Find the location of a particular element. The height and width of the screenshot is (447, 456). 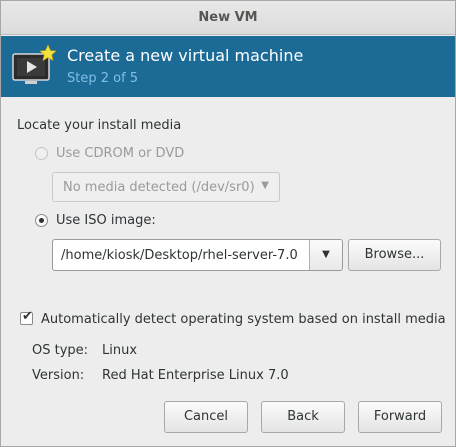

iso-path-combo: /home/kiosk/Desktop/rhel-server-7.0 ▼ is located at coordinates (197, 255).